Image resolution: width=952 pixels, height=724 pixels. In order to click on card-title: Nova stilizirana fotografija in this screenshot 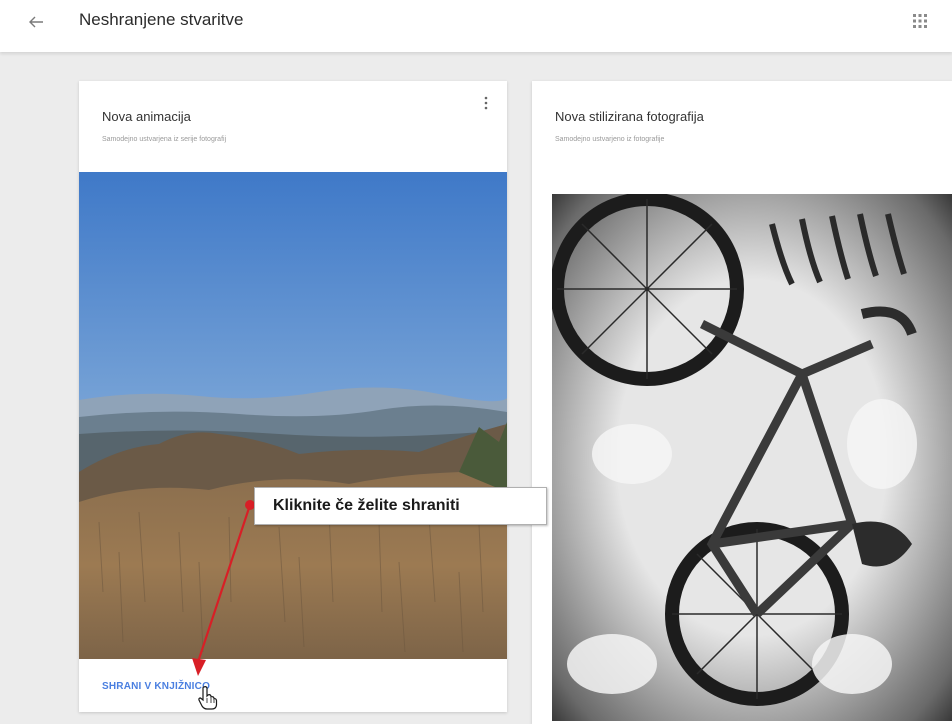, I will do `click(629, 116)`.